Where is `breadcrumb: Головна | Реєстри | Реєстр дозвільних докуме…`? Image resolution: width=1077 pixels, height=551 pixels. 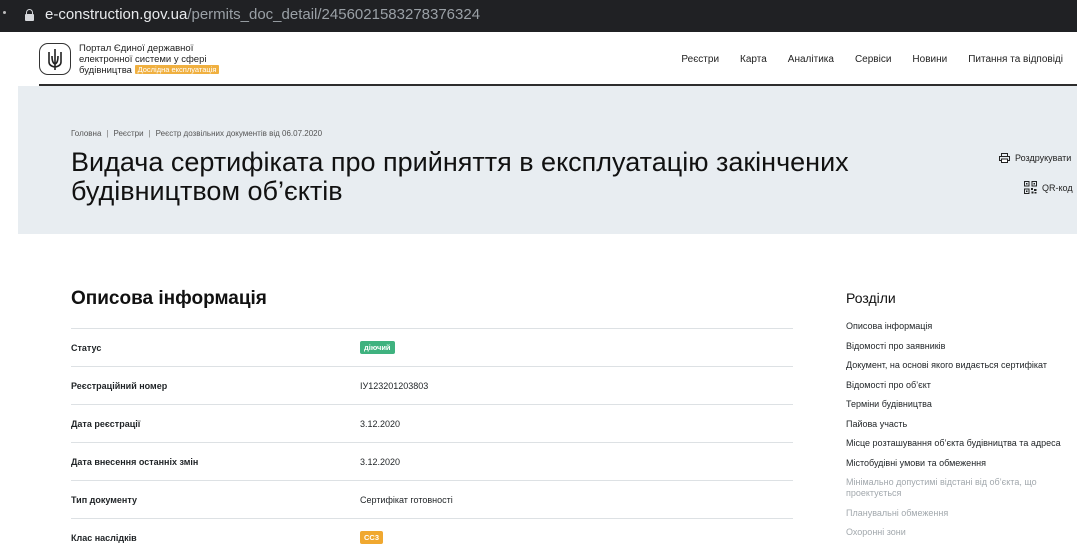
breadcrumb: Головна | Реєстри | Реєстр дозвільних докуме… is located at coordinates (197, 133).